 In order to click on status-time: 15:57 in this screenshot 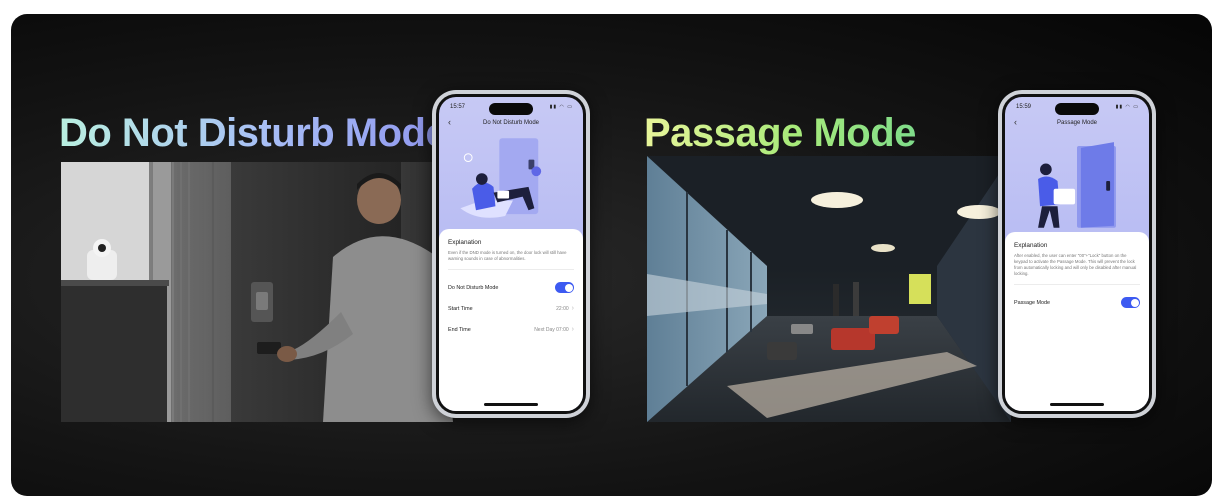, I will do `click(458, 107)`.